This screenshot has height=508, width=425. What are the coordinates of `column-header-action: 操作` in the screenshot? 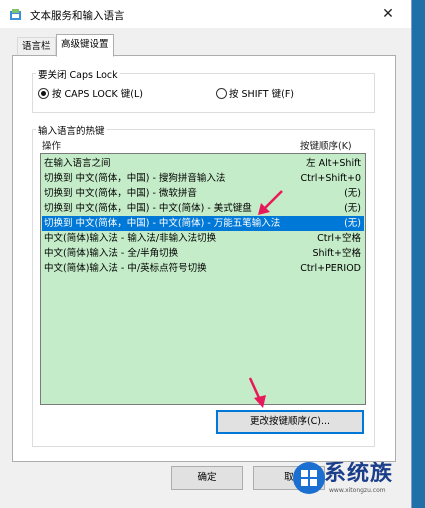 It's located at (52, 146).